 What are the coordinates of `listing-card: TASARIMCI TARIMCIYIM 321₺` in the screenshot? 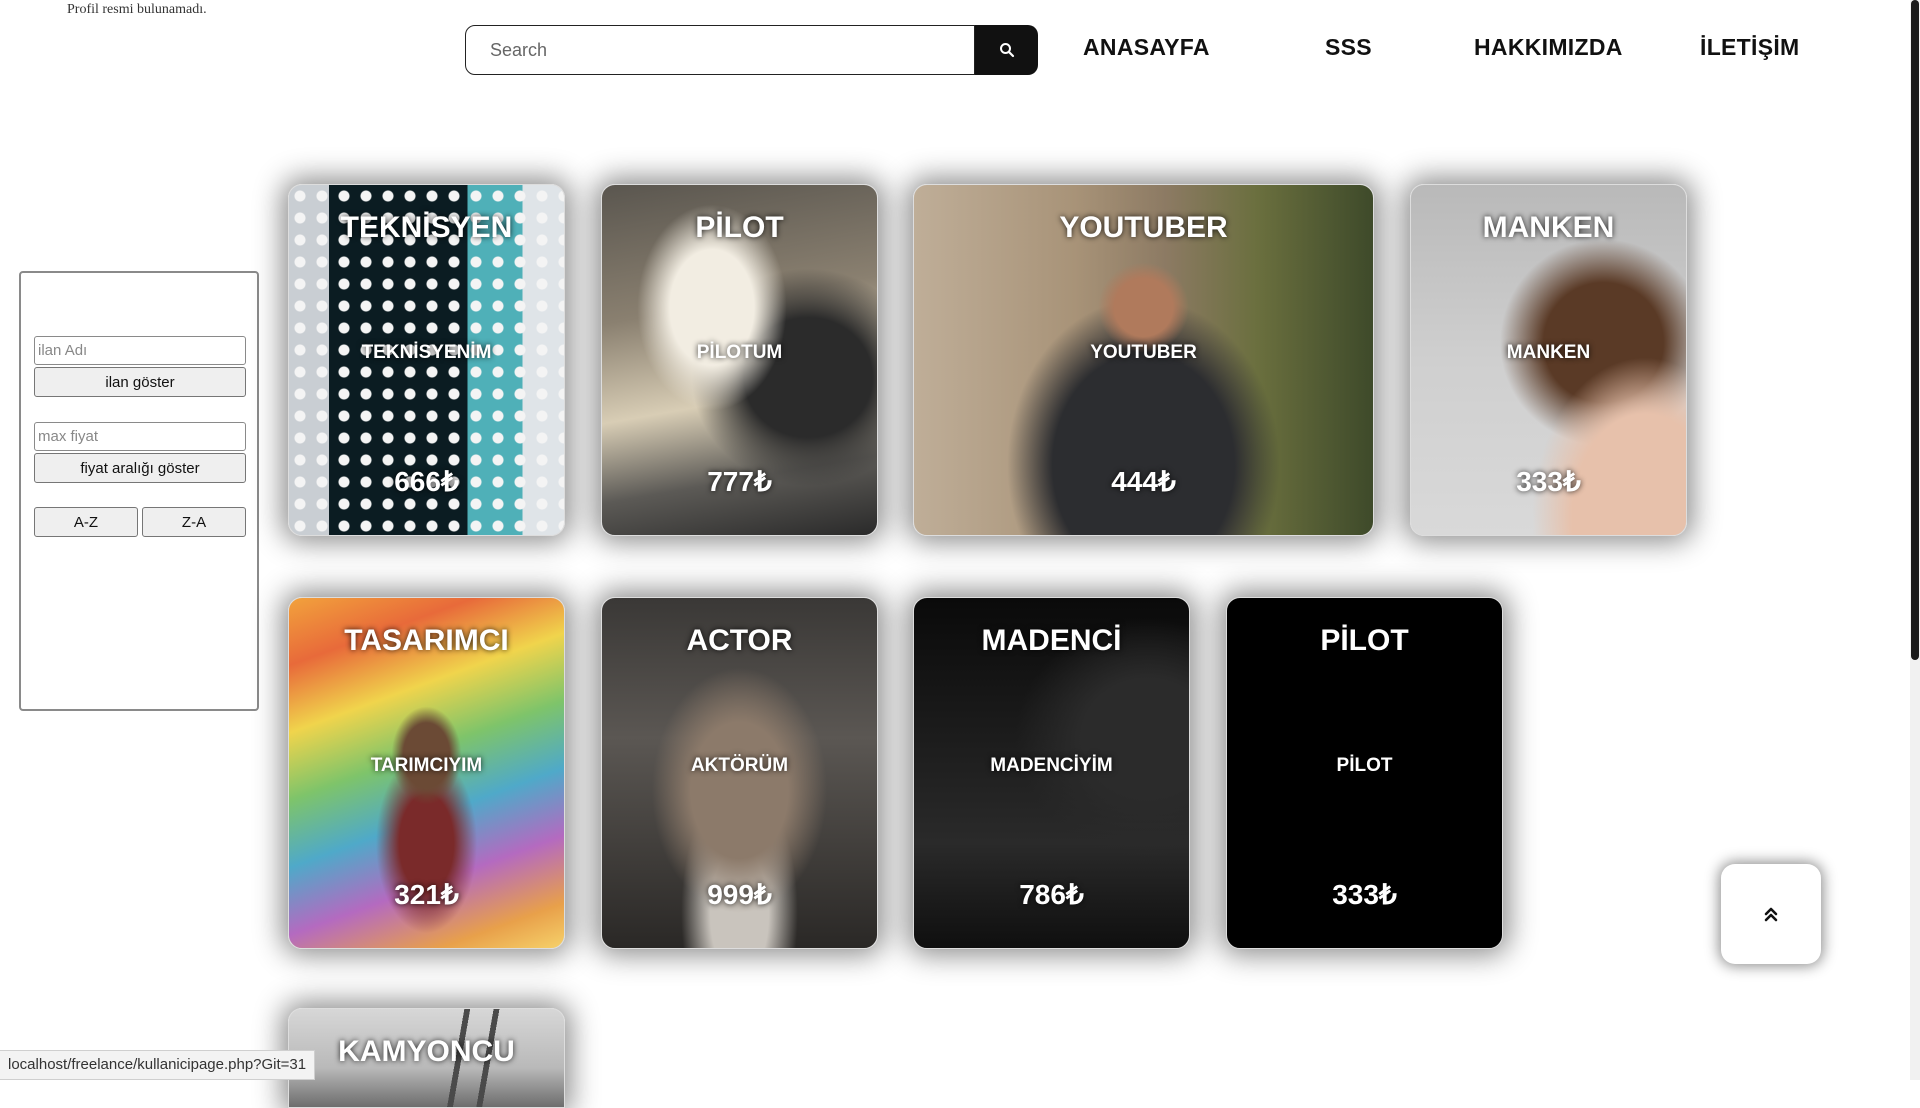 It's located at (426, 773).